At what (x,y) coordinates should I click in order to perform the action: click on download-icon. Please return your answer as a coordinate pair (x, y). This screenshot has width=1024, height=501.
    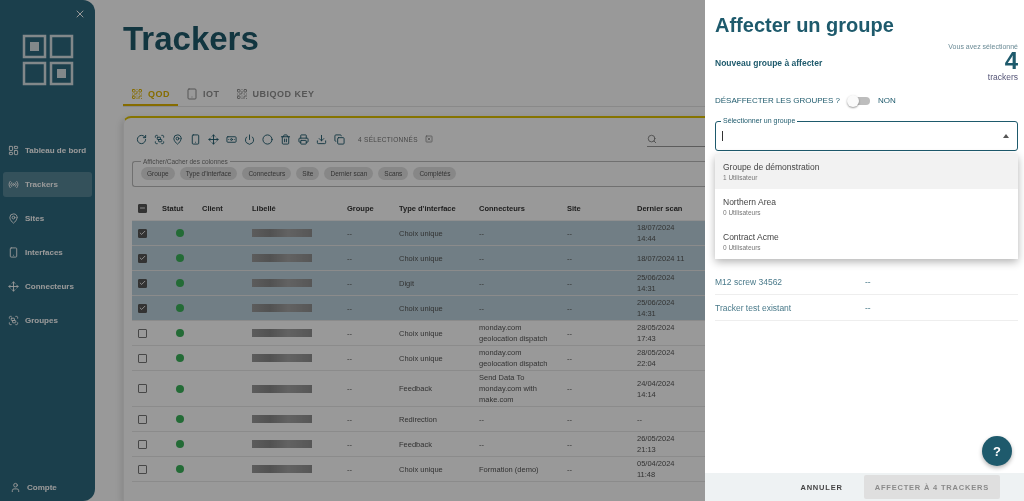
    Looking at the image, I should click on (321, 139).